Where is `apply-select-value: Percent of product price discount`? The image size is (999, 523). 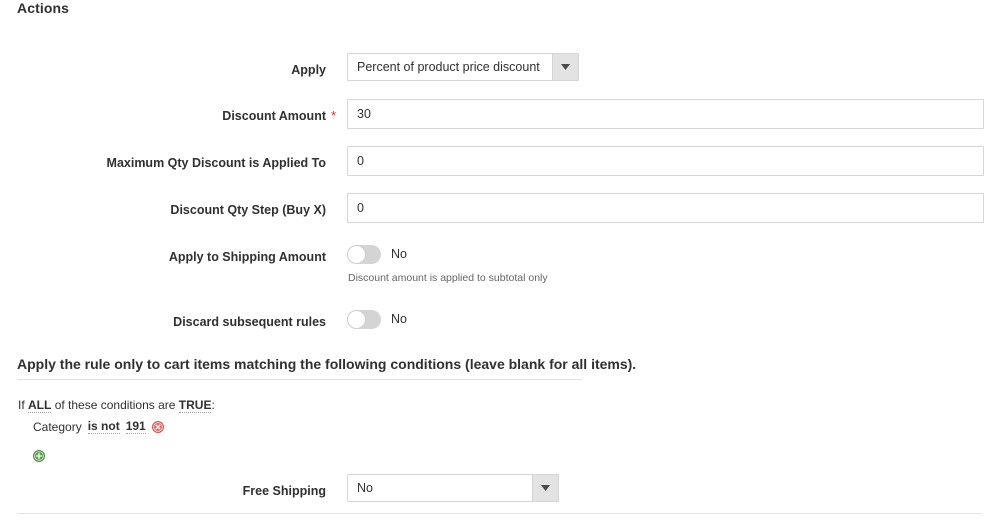
apply-select-value: Percent of product price discount is located at coordinates (448, 67).